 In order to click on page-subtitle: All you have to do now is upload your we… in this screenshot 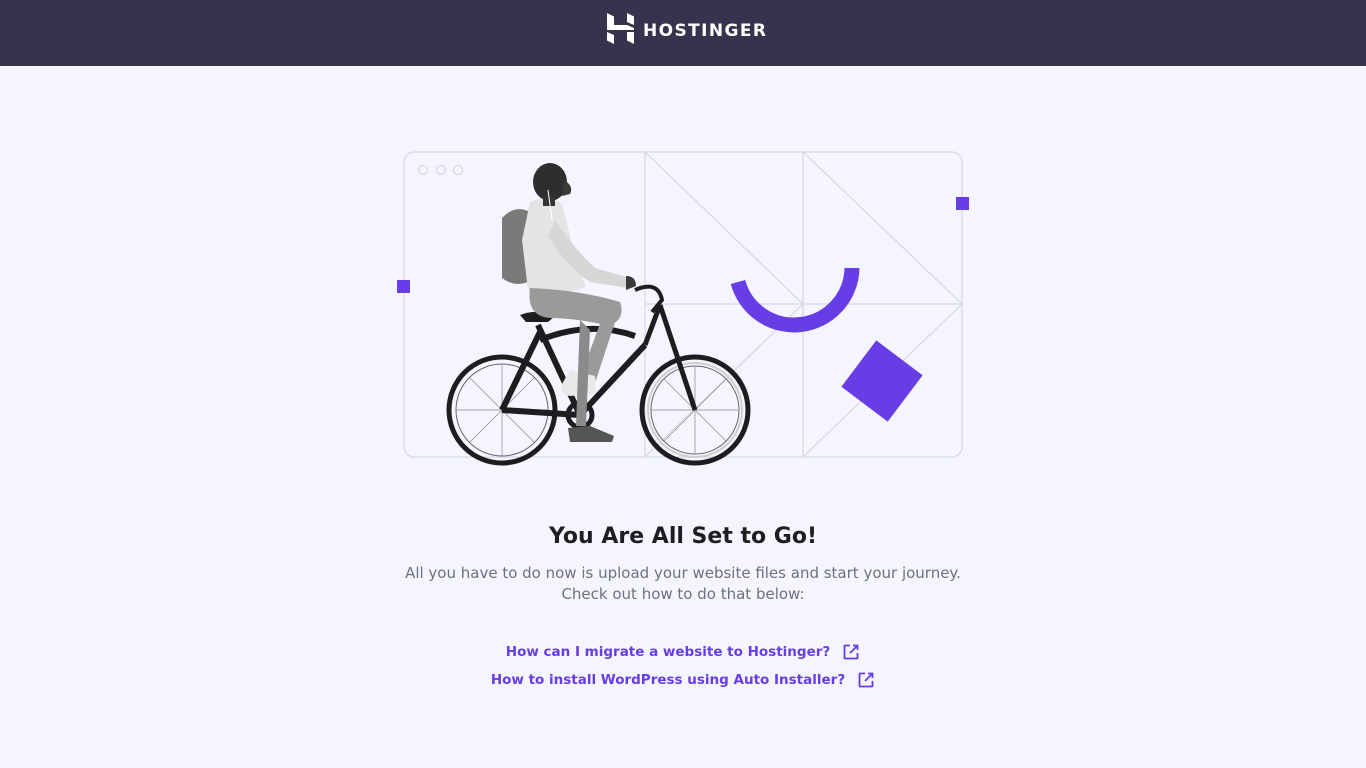, I will do `click(683, 584)`.